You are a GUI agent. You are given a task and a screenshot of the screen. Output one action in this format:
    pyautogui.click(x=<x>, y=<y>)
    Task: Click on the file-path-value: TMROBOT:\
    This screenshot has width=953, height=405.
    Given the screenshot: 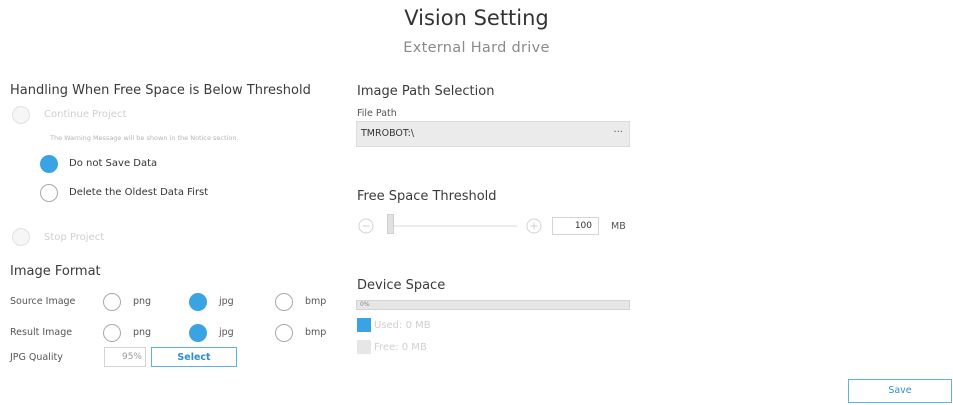 What is the action you would take?
    pyautogui.click(x=388, y=133)
    